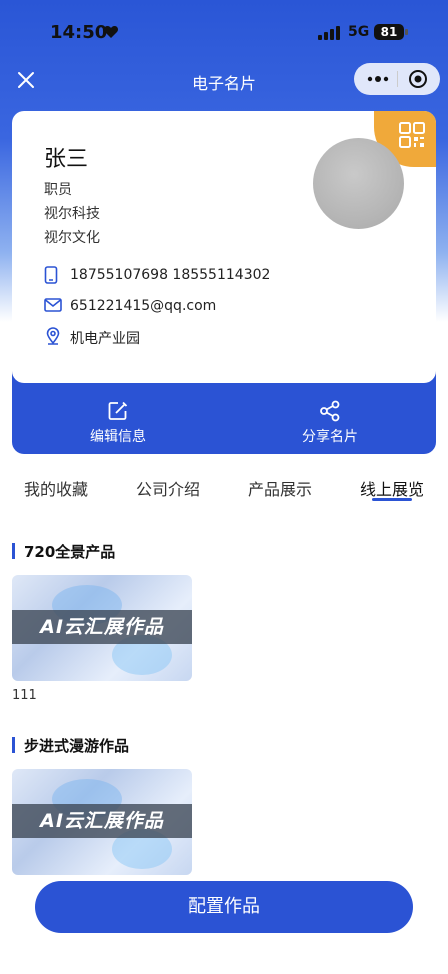  Describe the element at coordinates (118, 410) in the screenshot. I see `edit-icon` at that location.